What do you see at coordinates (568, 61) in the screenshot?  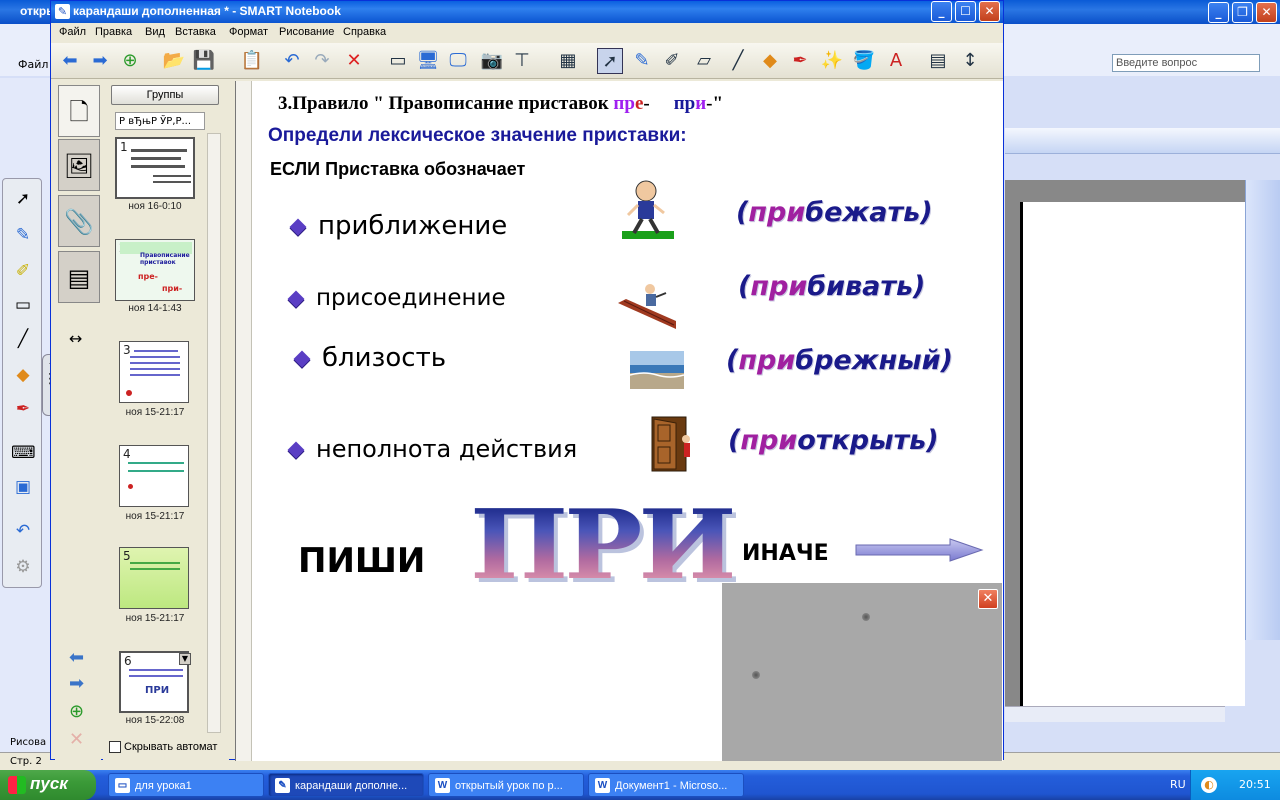 I see `table-icon: ▦` at bounding box center [568, 61].